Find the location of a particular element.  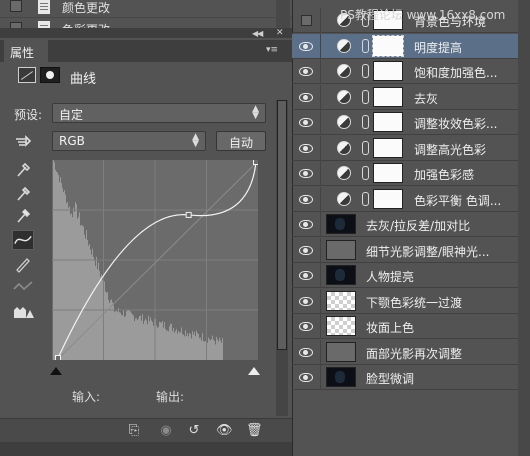

pencil-tool-icon is located at coordinates (23, 264).